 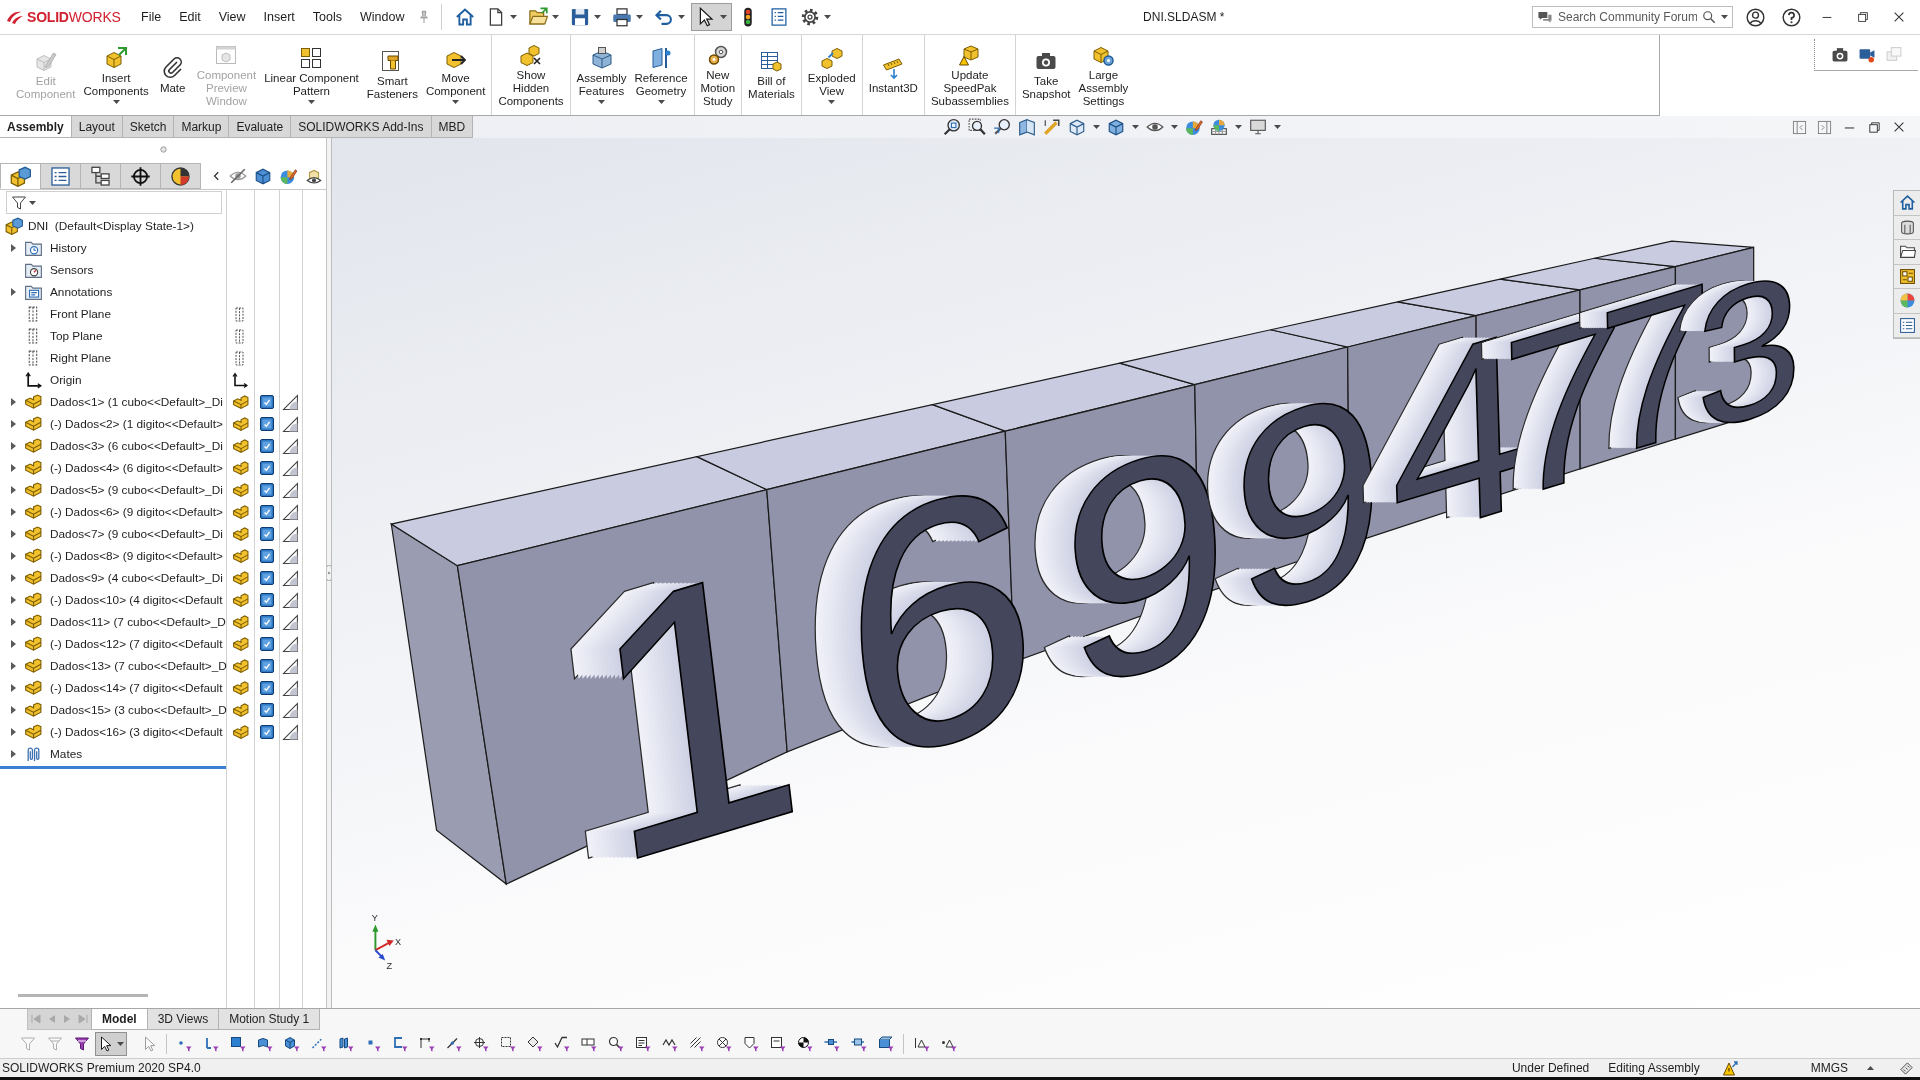 What do you see at coordinates (81, 1044) in the screenshot?
I see `filter-stack-icon` at bounding box center [81, 1044].